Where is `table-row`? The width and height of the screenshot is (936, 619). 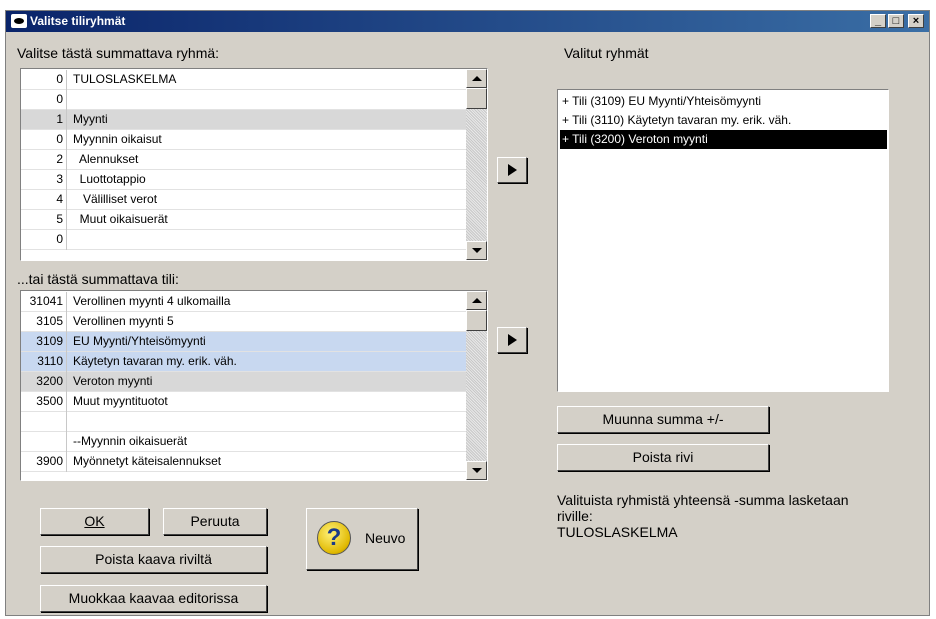
table-row is located at coordinates (243, 422).